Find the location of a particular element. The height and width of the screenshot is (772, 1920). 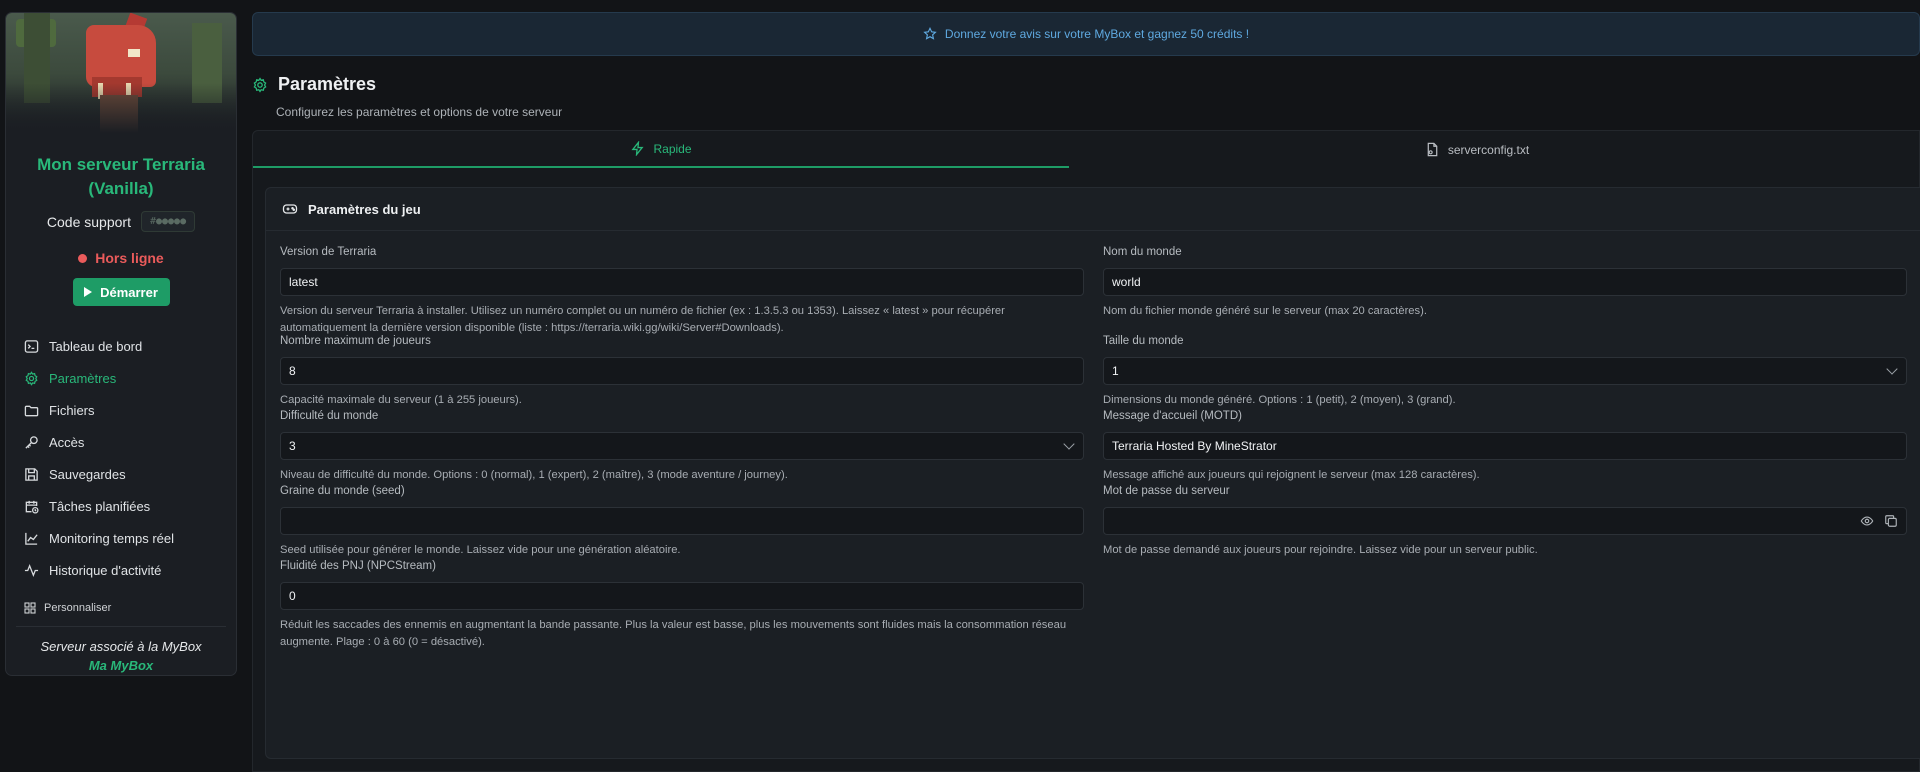

calendar-clock-icon is located at coordinates (32, 507).